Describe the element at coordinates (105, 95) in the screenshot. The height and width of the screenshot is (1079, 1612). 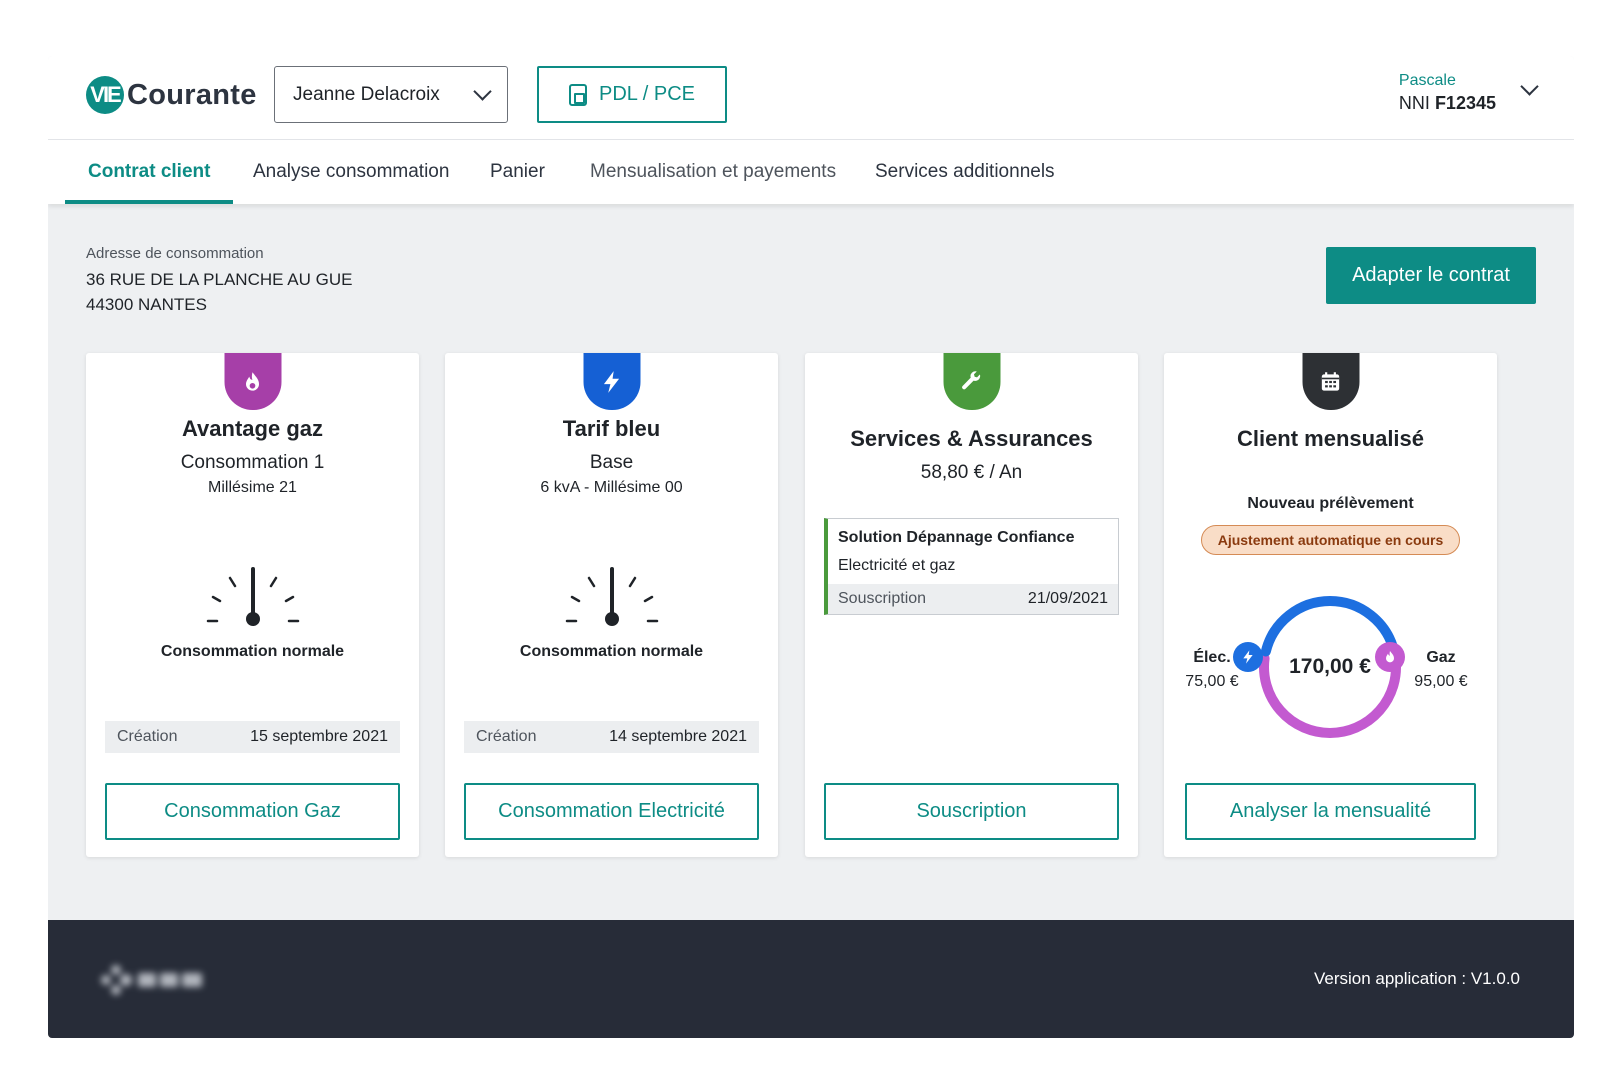
I see `brand-mark: VIE` at that location.